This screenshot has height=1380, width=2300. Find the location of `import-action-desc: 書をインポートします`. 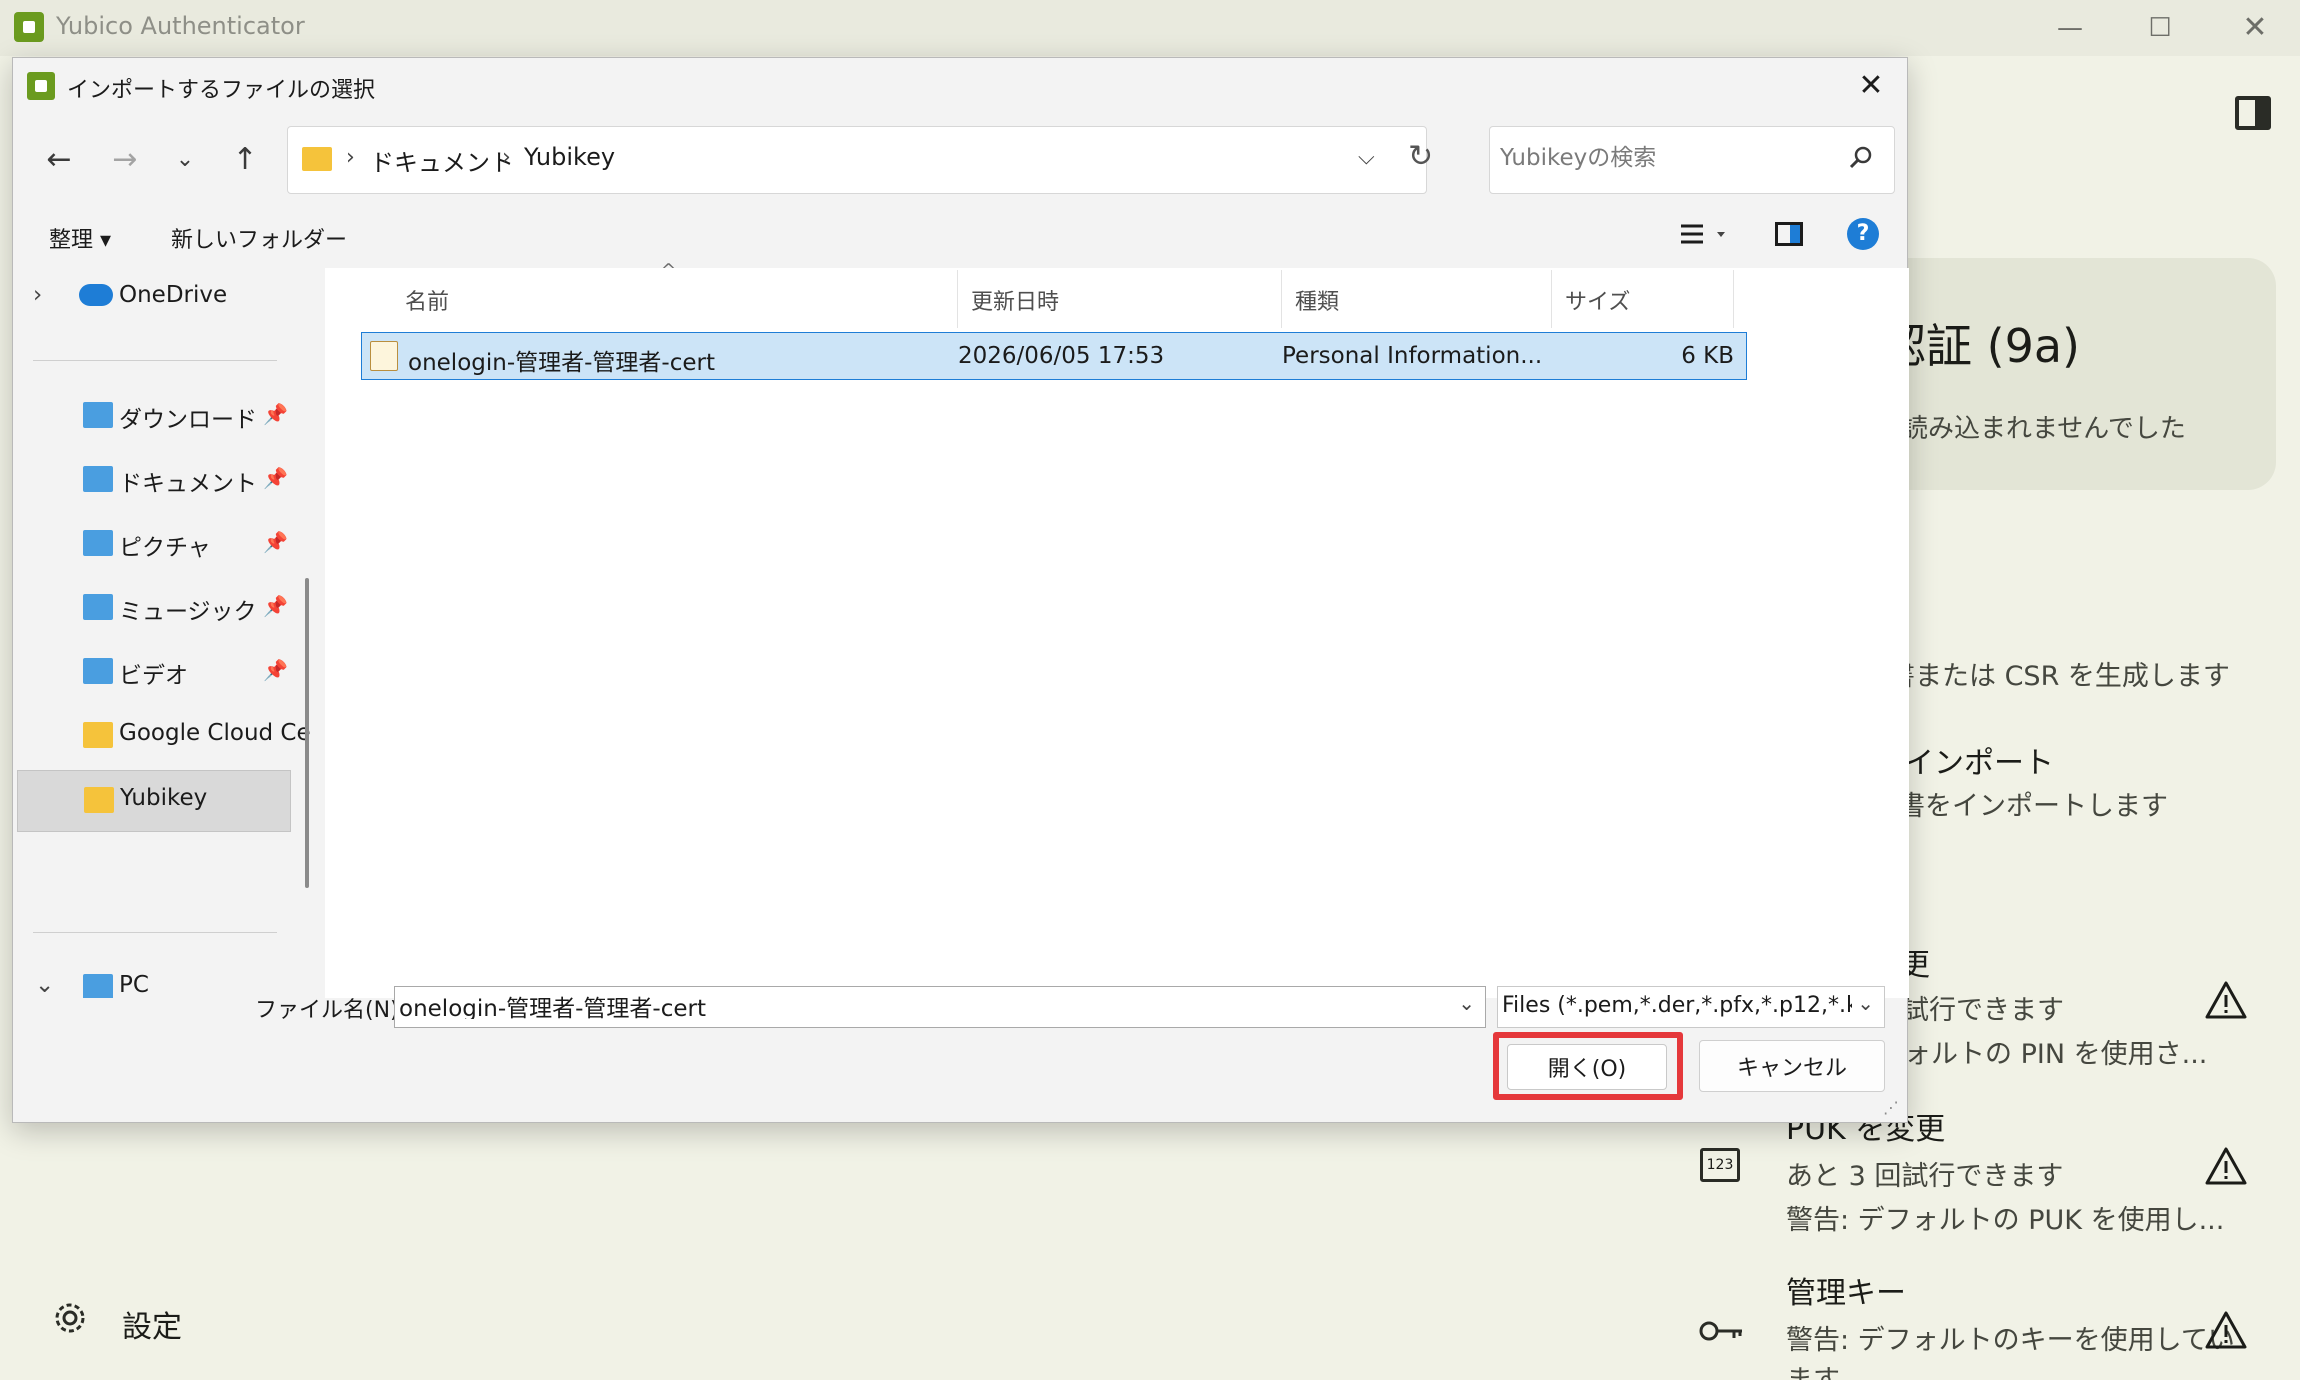

import-action-desc: 書をインポートします is located at coordinates (2033, 806).